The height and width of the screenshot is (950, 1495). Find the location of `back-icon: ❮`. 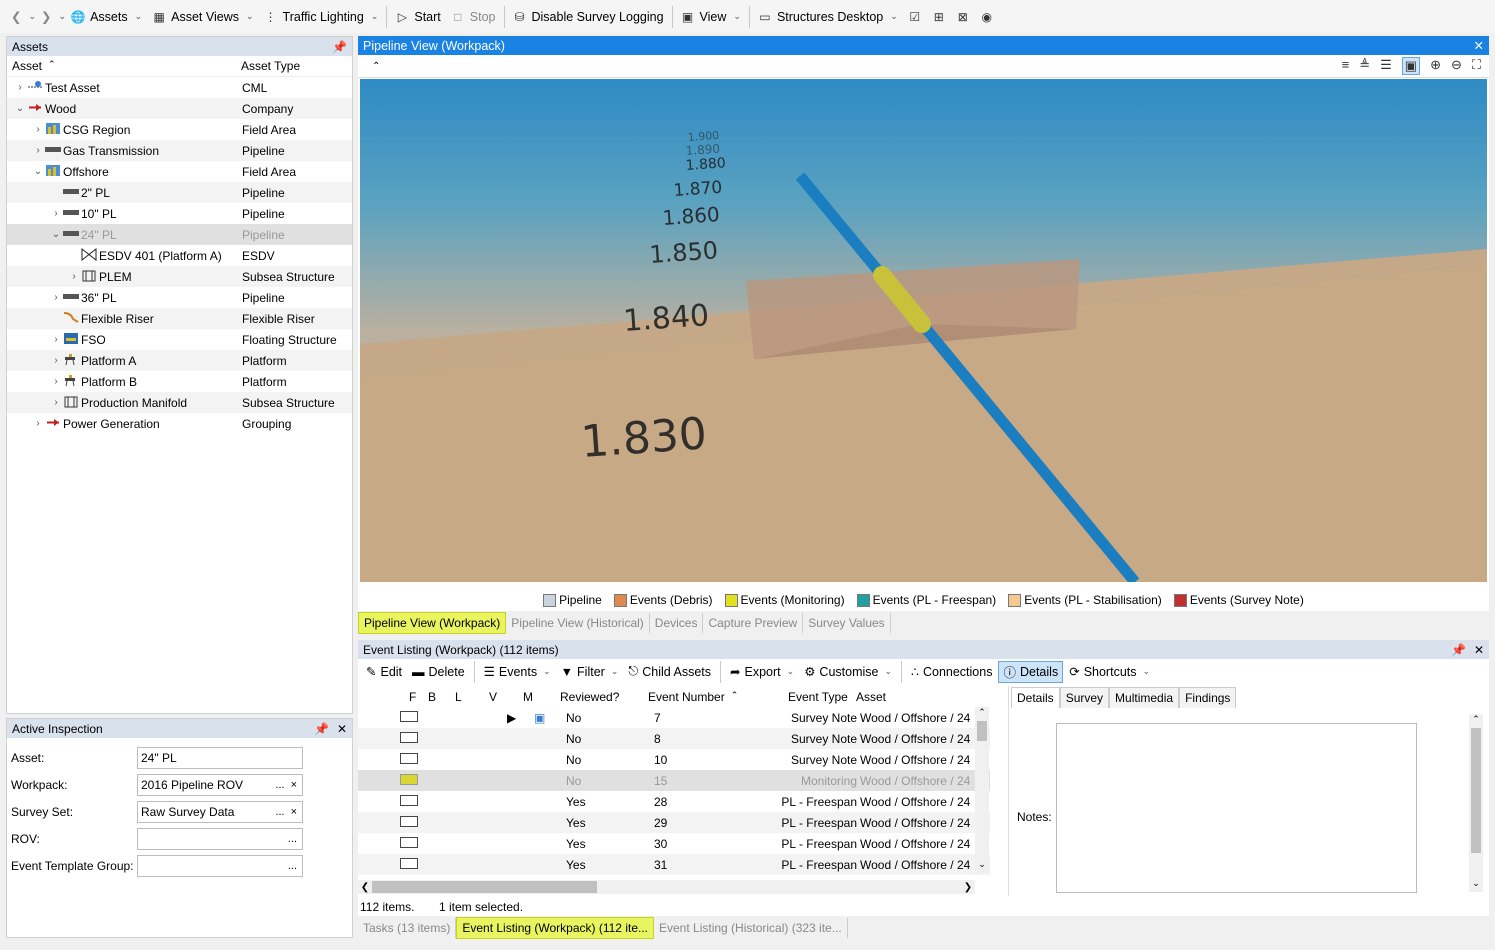

back-icon: ❮ is located at coordinates (16, 17).